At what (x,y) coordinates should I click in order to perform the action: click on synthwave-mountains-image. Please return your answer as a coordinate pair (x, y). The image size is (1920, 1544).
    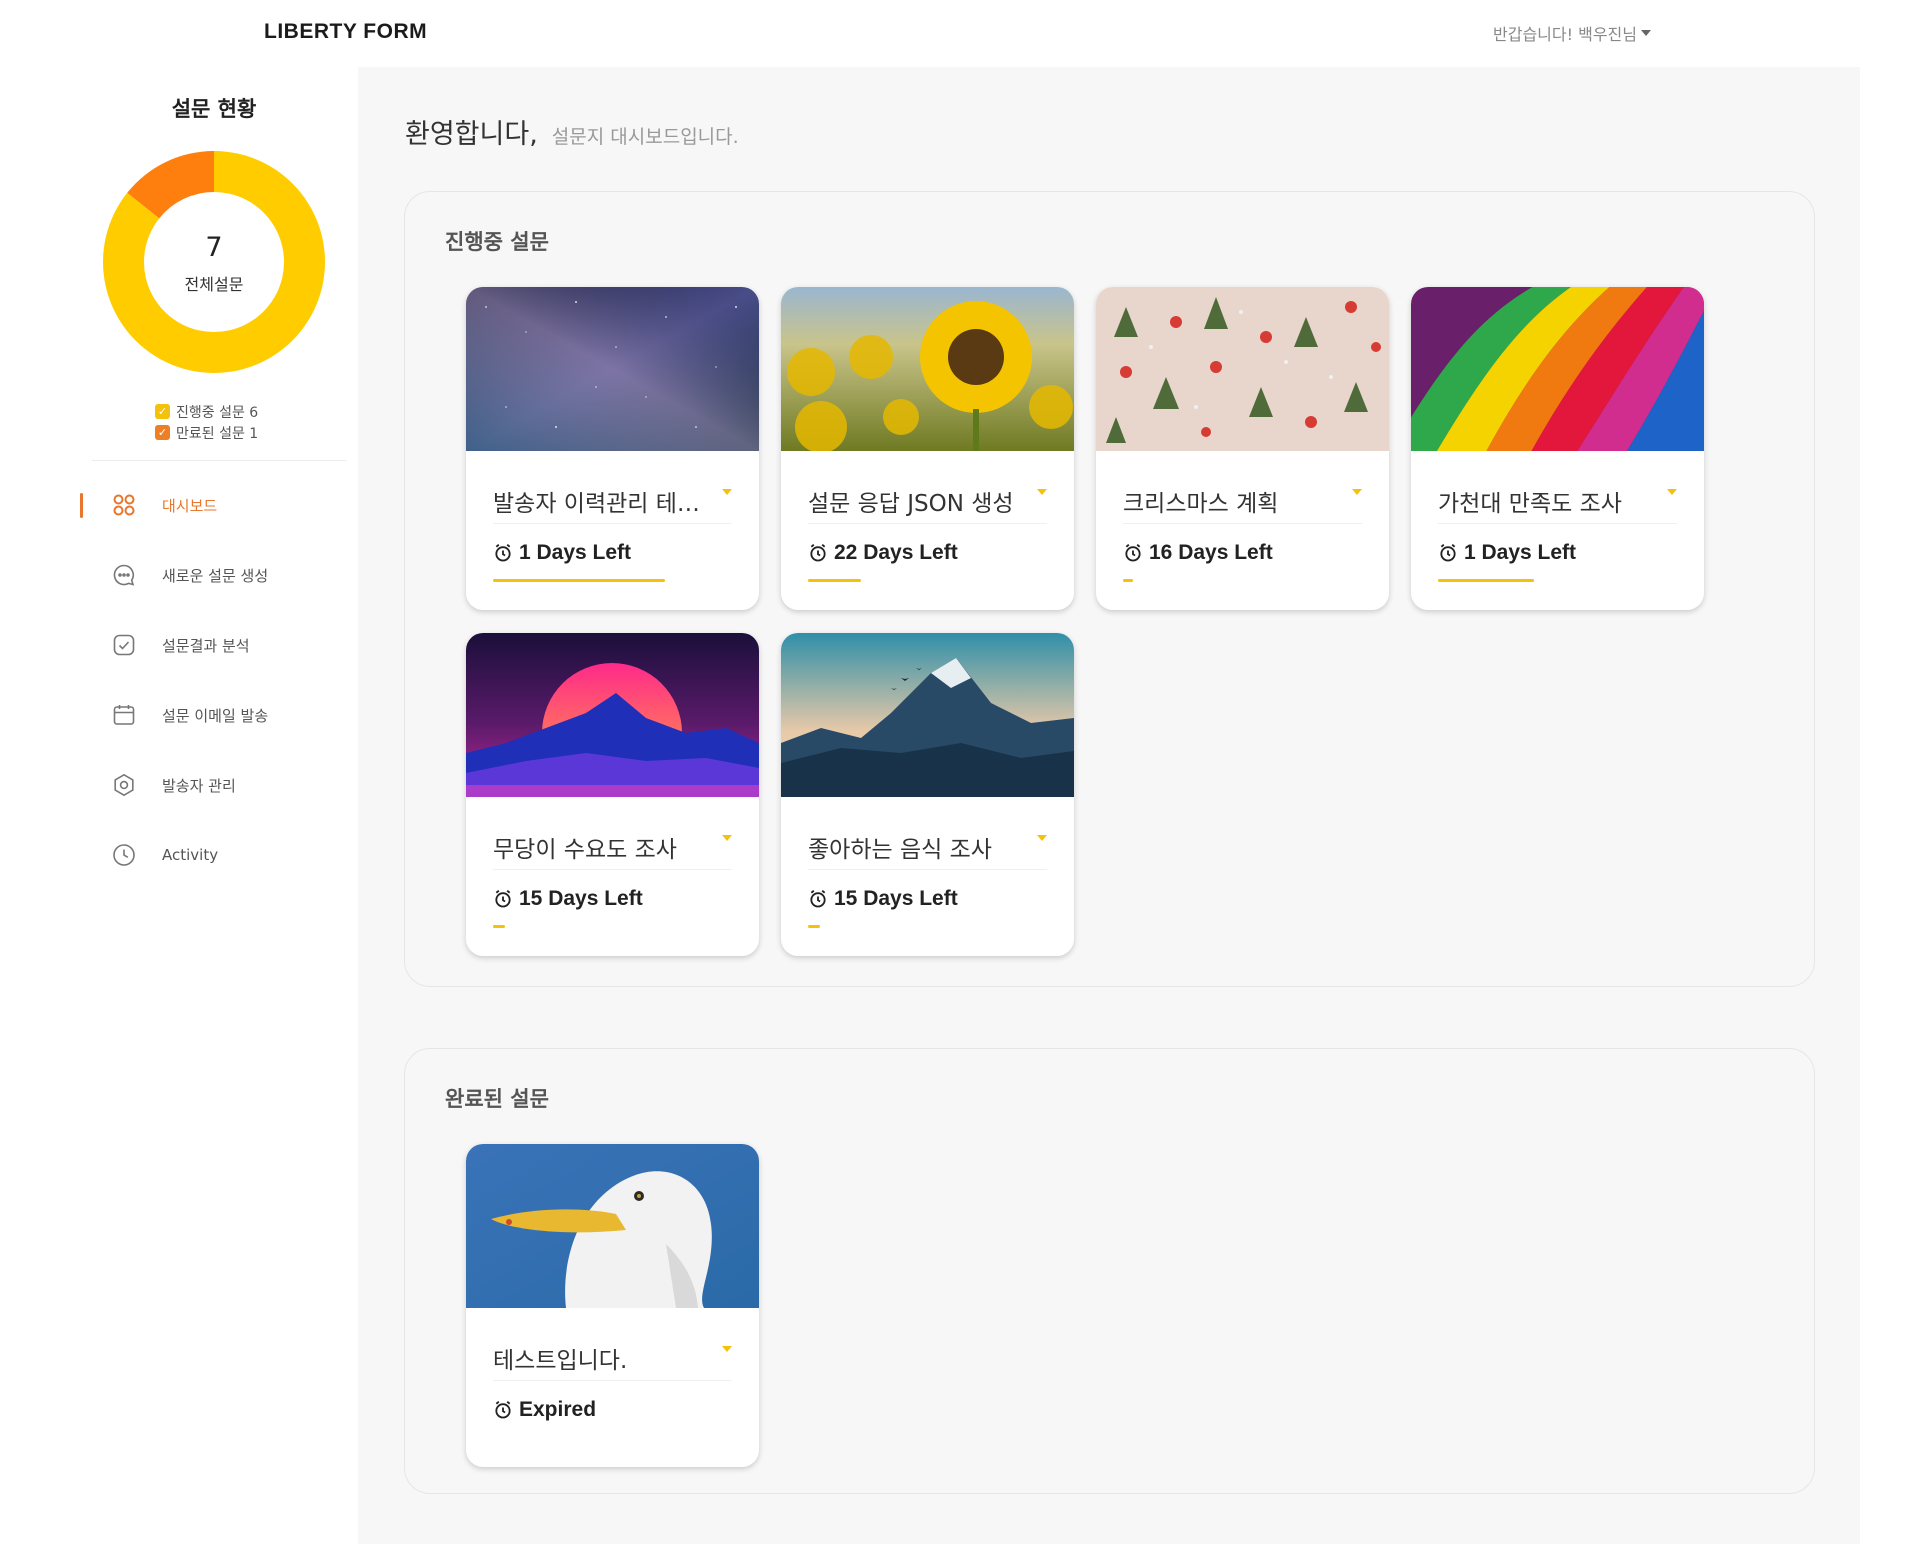
    Looking at the image, I should click on (612, 715).